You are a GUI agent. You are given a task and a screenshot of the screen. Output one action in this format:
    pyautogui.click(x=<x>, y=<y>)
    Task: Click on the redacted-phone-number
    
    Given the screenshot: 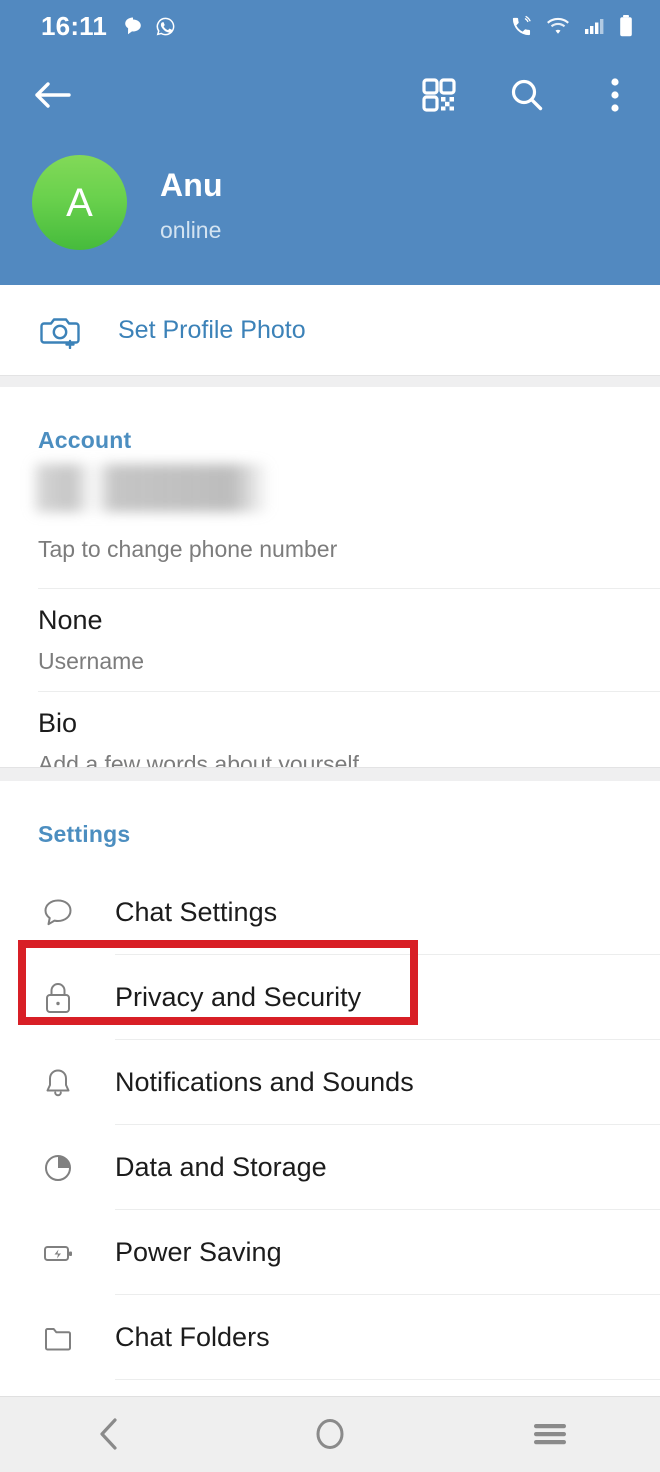 What is the action you would take?
    pyautogui.click(x=151, y=488)
    